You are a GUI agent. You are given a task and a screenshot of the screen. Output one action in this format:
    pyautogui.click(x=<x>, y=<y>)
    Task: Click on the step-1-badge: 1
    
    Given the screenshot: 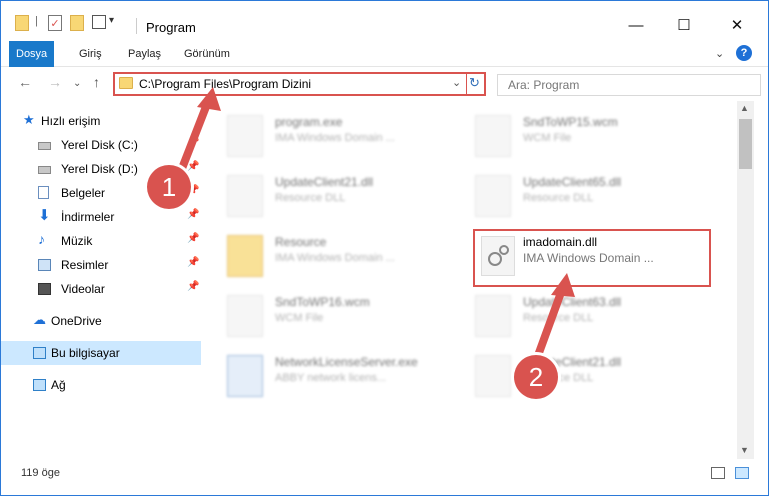 What is the action you would take?
    pyautogui.click(x=169, y=187)
    